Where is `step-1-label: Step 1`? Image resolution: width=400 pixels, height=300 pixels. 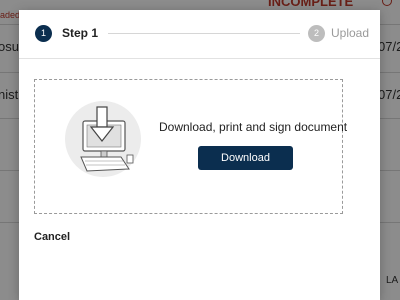 step-1-label: Step 1 is located at coordinates (80, 33).